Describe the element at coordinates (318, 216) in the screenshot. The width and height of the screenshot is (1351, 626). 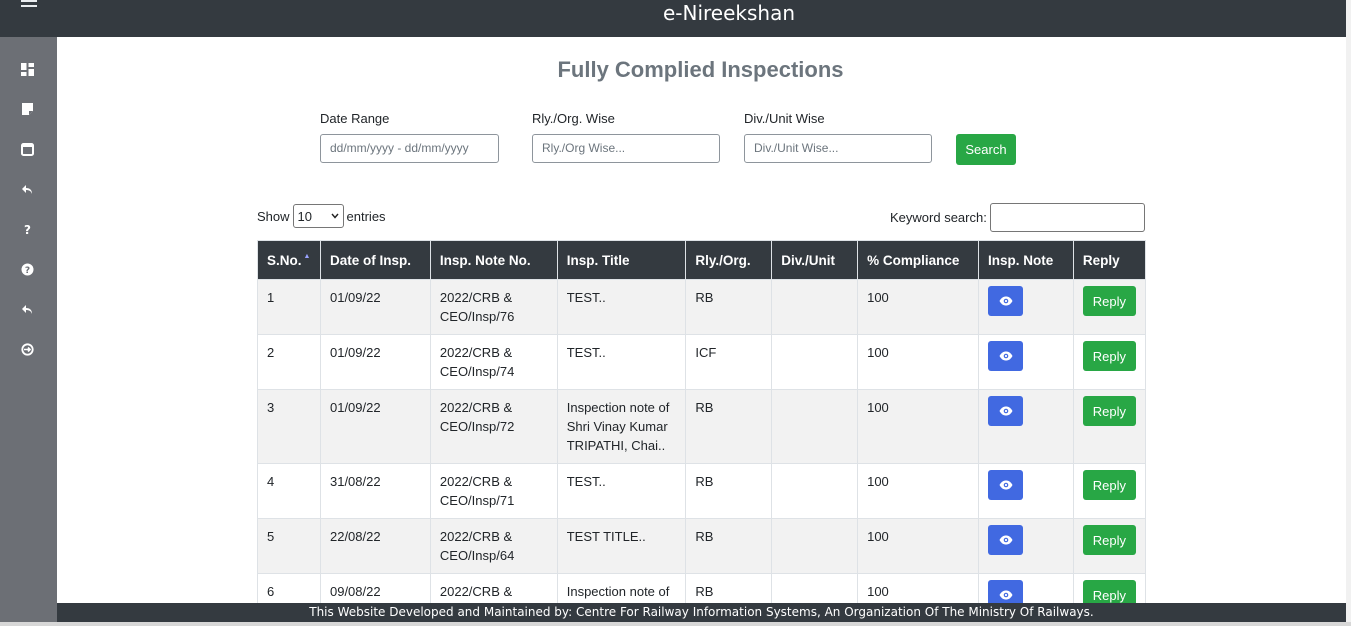
I see `entries-select: 10` at that location.